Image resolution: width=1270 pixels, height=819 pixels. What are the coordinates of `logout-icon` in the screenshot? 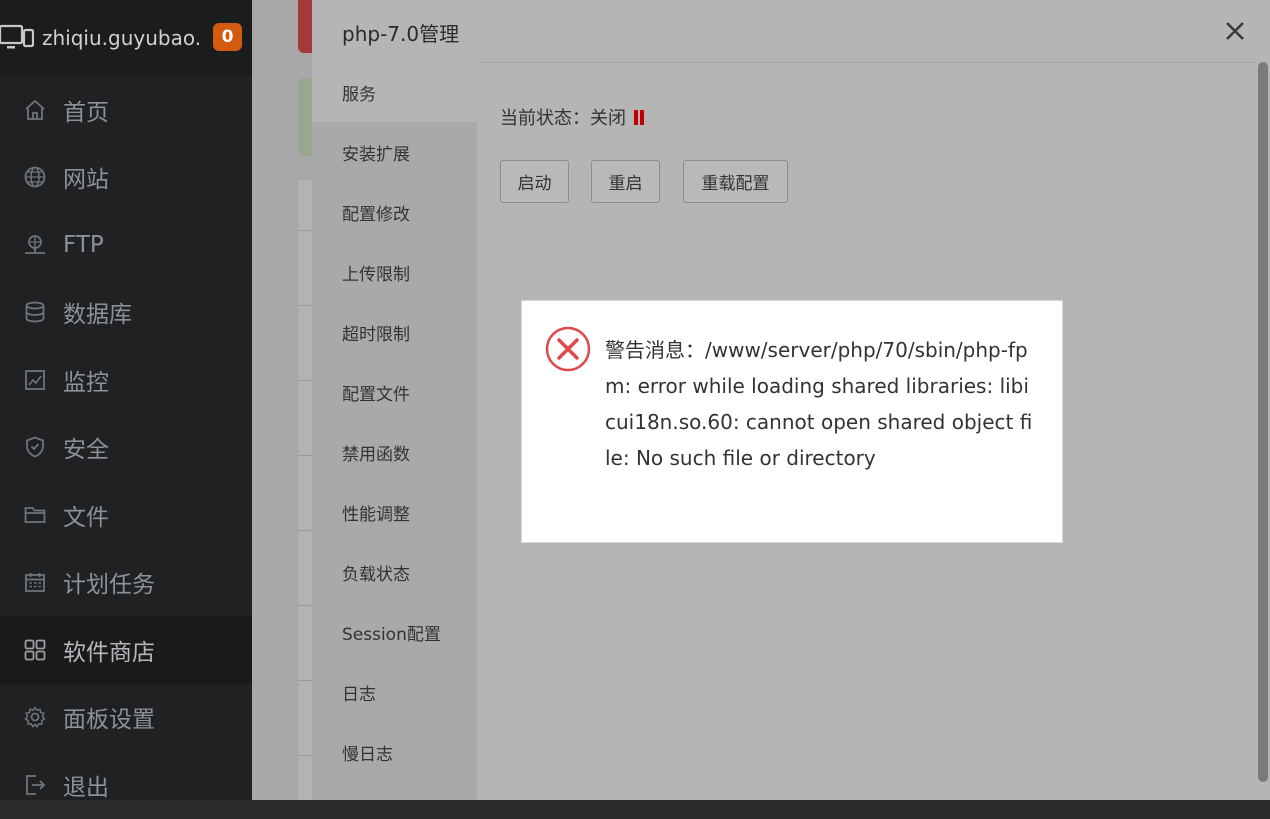 It's located at (35, 785).